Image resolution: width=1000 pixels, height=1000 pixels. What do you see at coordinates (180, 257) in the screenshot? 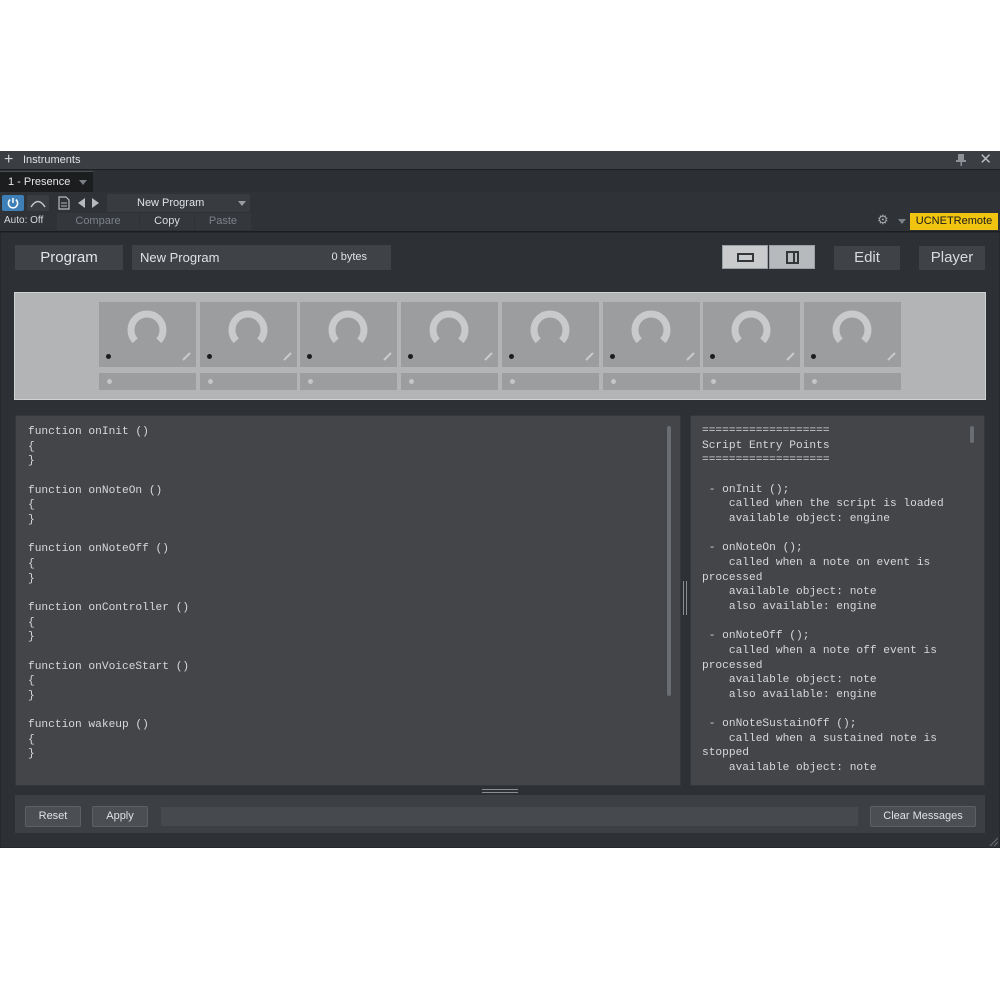
I see `program-name: New Program` at bounding box center [180, 257].